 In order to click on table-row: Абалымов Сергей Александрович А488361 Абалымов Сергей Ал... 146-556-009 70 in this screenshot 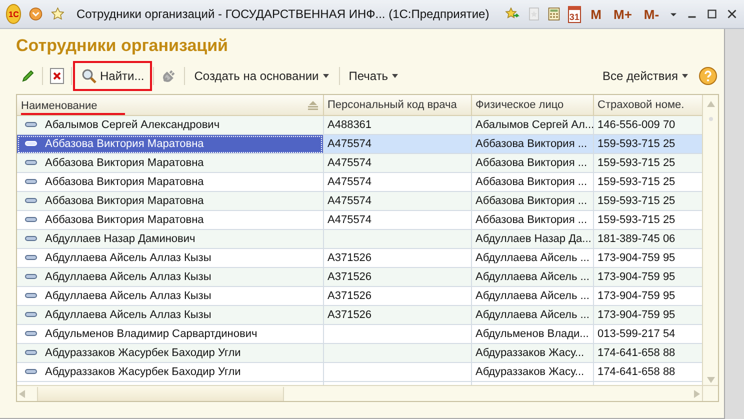, I will do `click(359, 125)`.